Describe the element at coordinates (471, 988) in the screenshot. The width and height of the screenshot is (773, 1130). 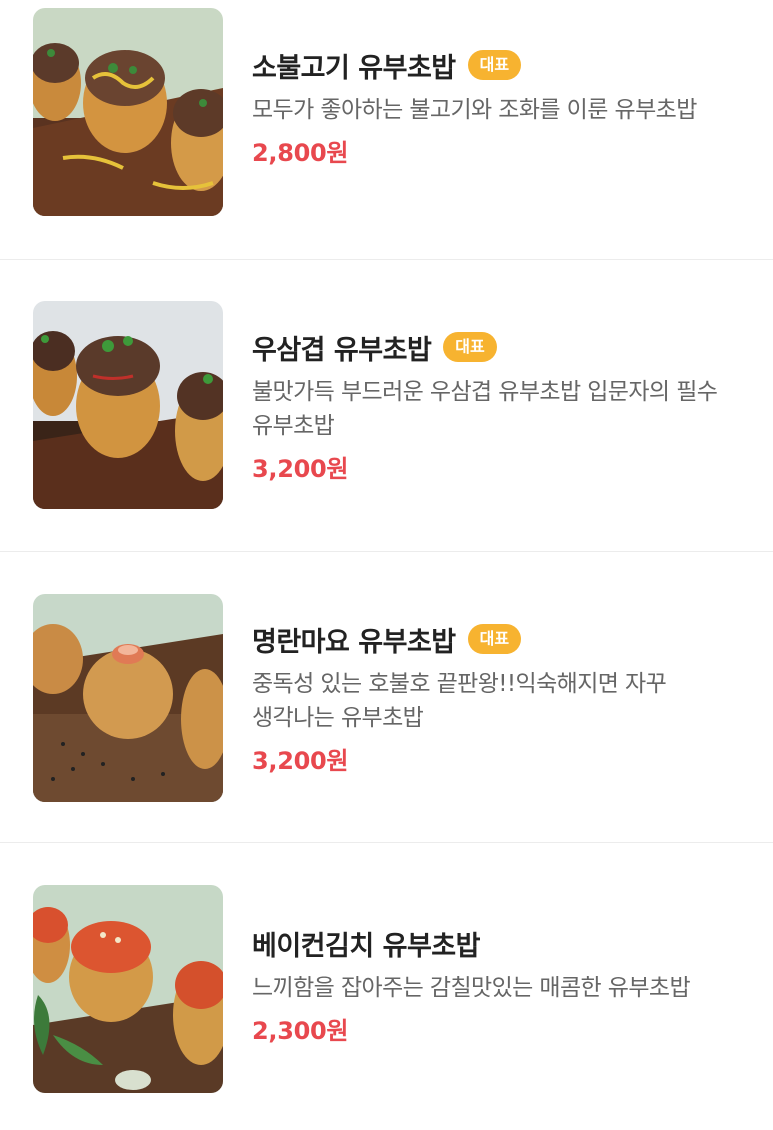
I see `menu-item-description: 느끼함을 잡아주는 감칠맛있는 매콤한 유부초밥` at that location.